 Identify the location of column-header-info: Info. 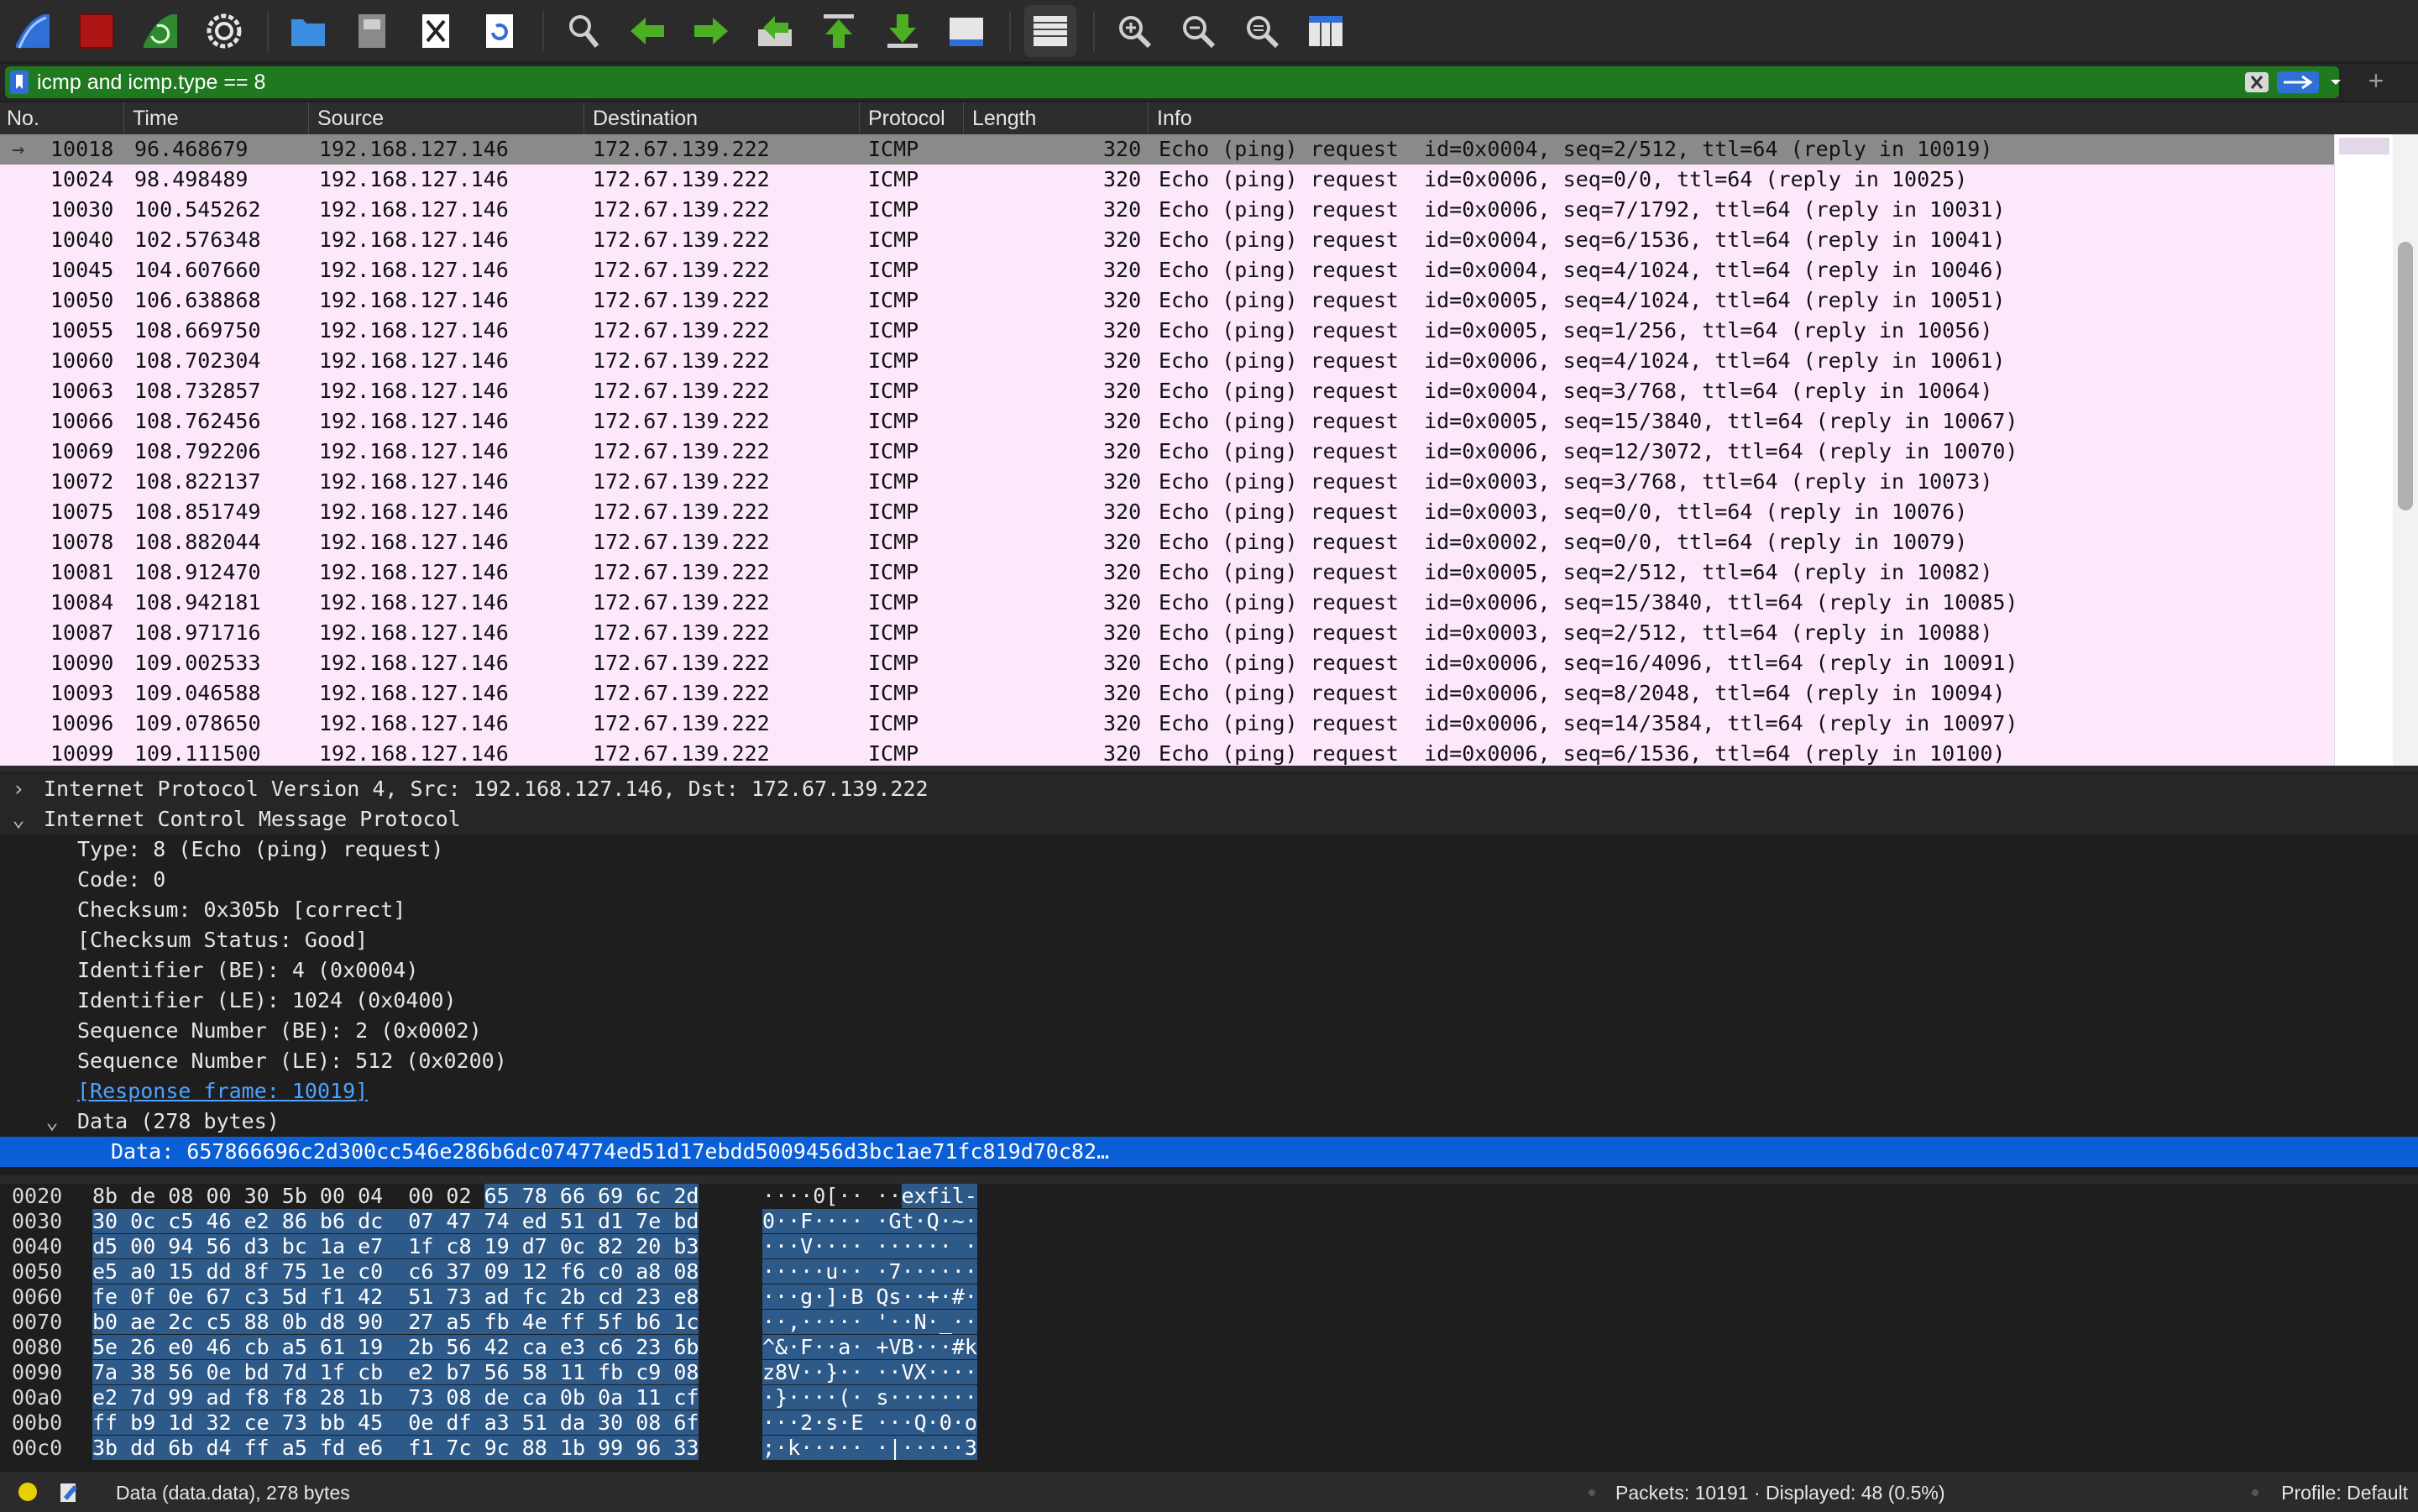
(1780, 118).